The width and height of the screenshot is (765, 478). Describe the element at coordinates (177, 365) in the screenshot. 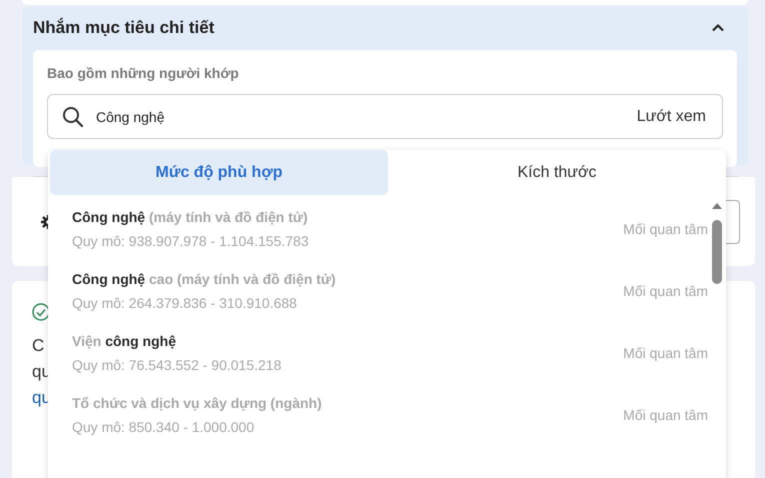

I see `option-size: Quy mô: 76.543.552 - 90.015.218` at that location.